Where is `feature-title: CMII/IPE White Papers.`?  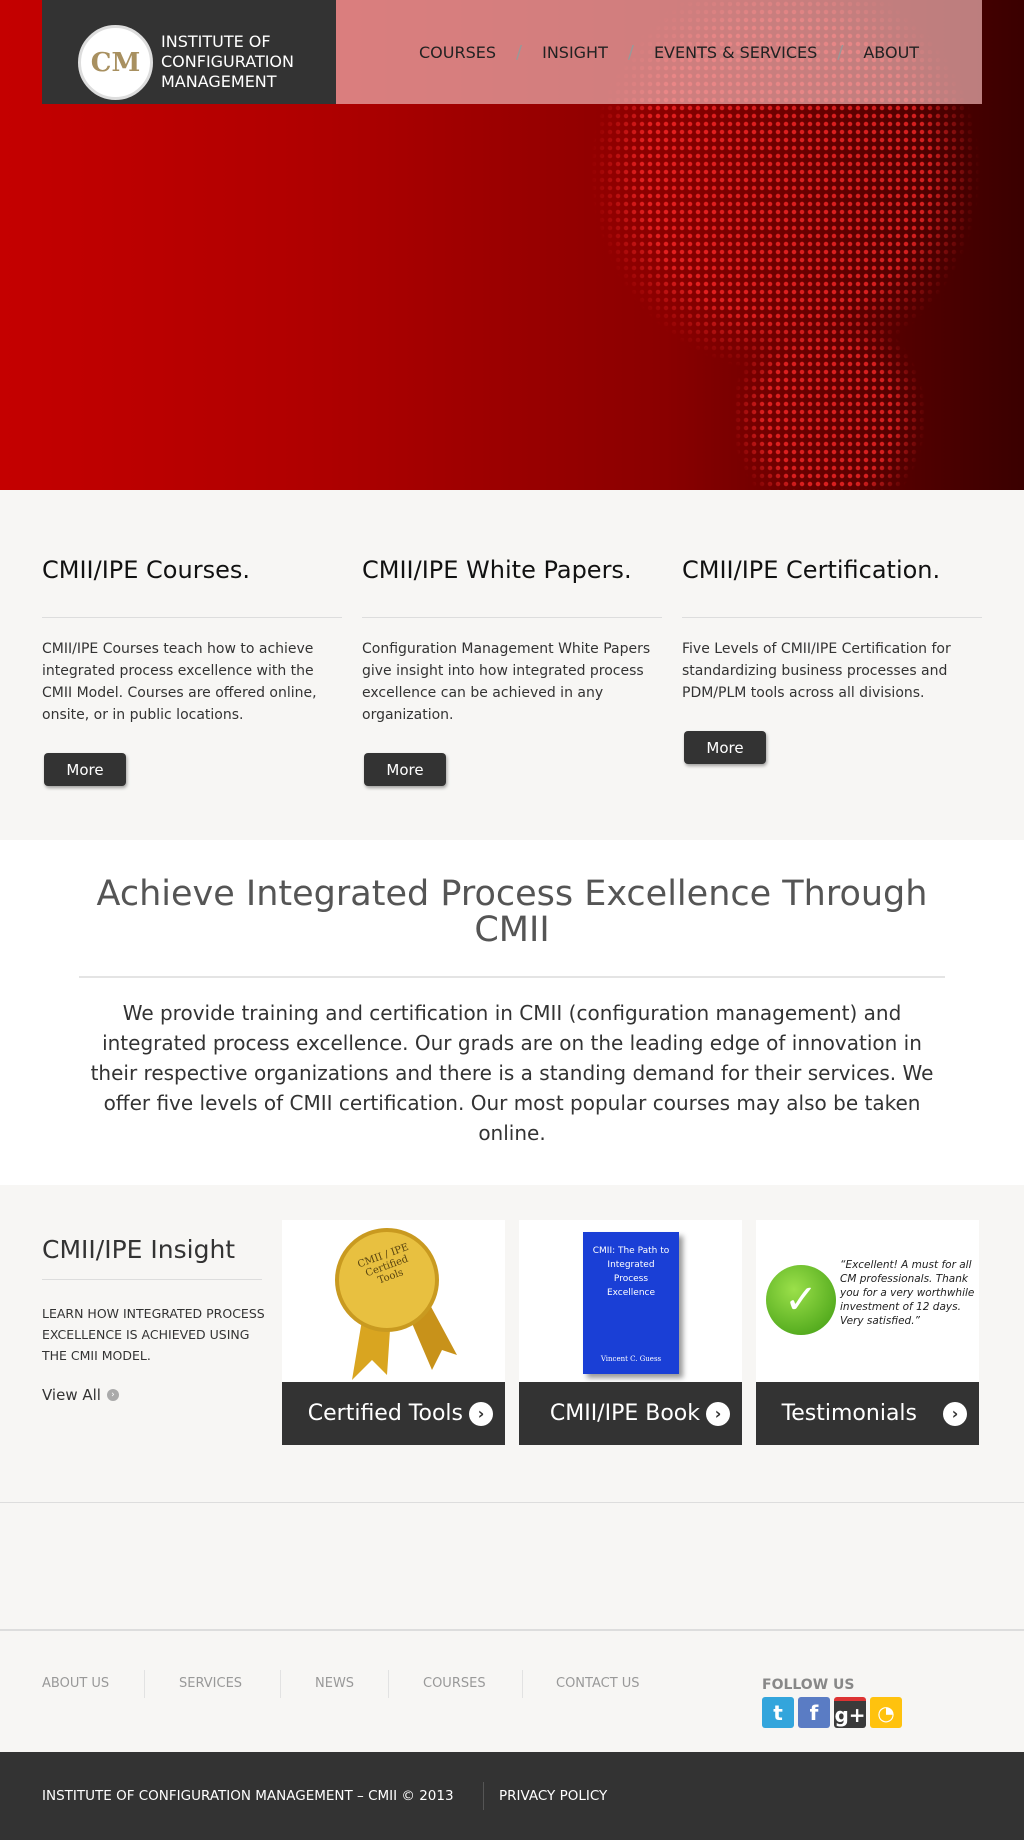 feature-title: CMII/IPE White Papers. is located at coordinates (497, 570).